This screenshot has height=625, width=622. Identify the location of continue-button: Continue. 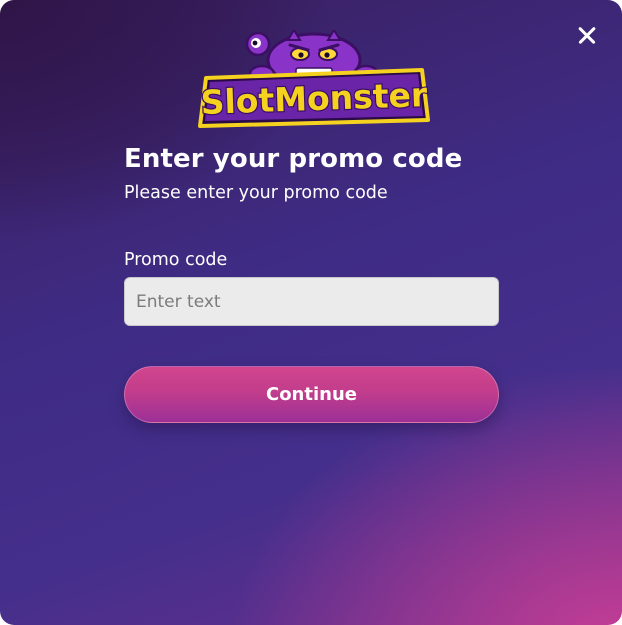
(311, 394).